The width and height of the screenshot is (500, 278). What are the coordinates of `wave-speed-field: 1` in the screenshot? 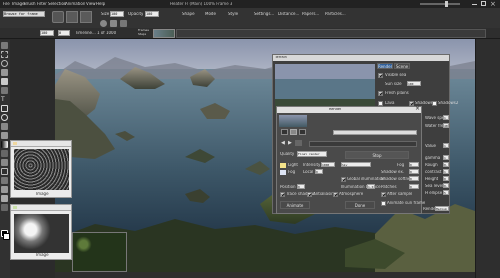 It's located at (446, 117).